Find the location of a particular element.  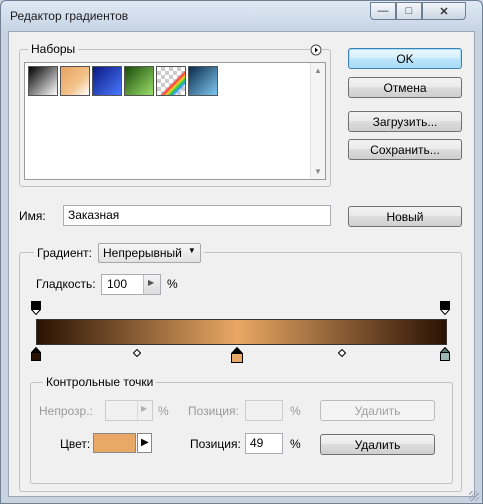

gradient-type-label: Градиент: is located at coordinates (65, 253).